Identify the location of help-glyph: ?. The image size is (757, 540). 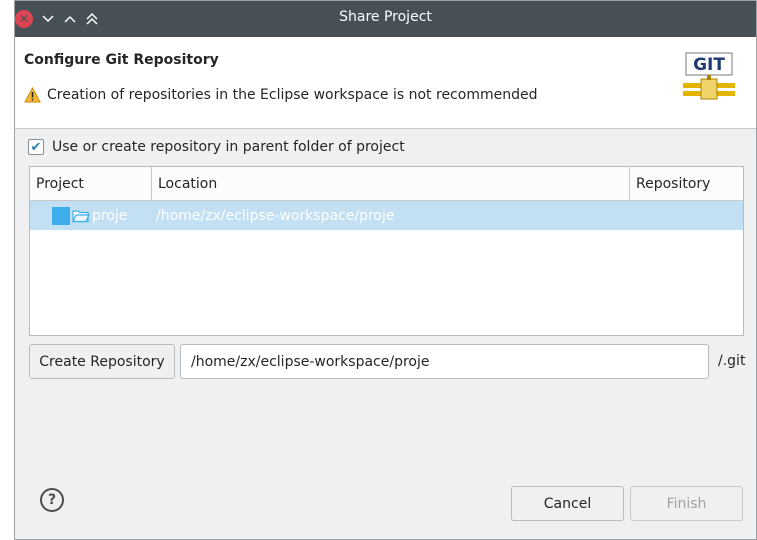
(52, 500).